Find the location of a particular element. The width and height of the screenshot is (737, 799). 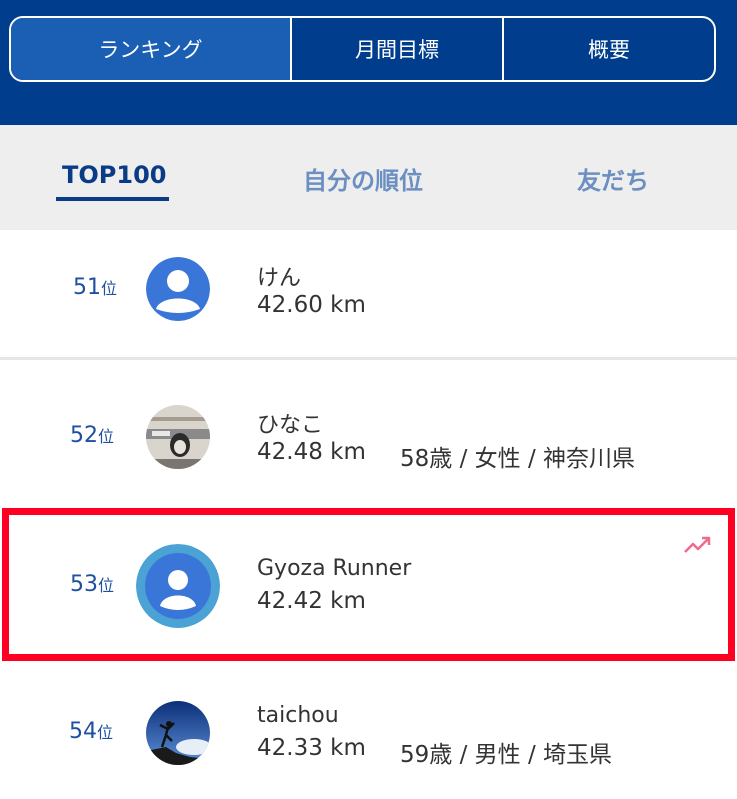

rank-label: 52位 is located at coordinates (92, 435).